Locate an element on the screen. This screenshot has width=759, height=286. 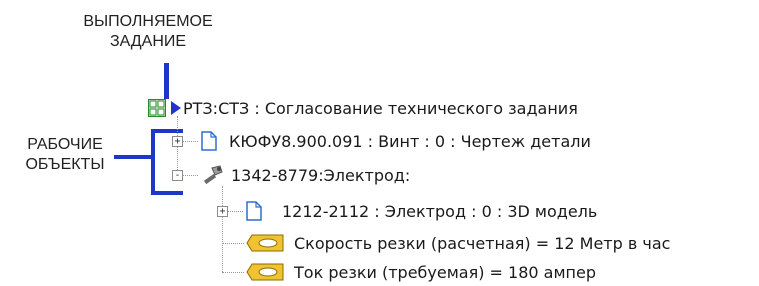
pointer-arrow-icon is located at coordinates (176, 108).